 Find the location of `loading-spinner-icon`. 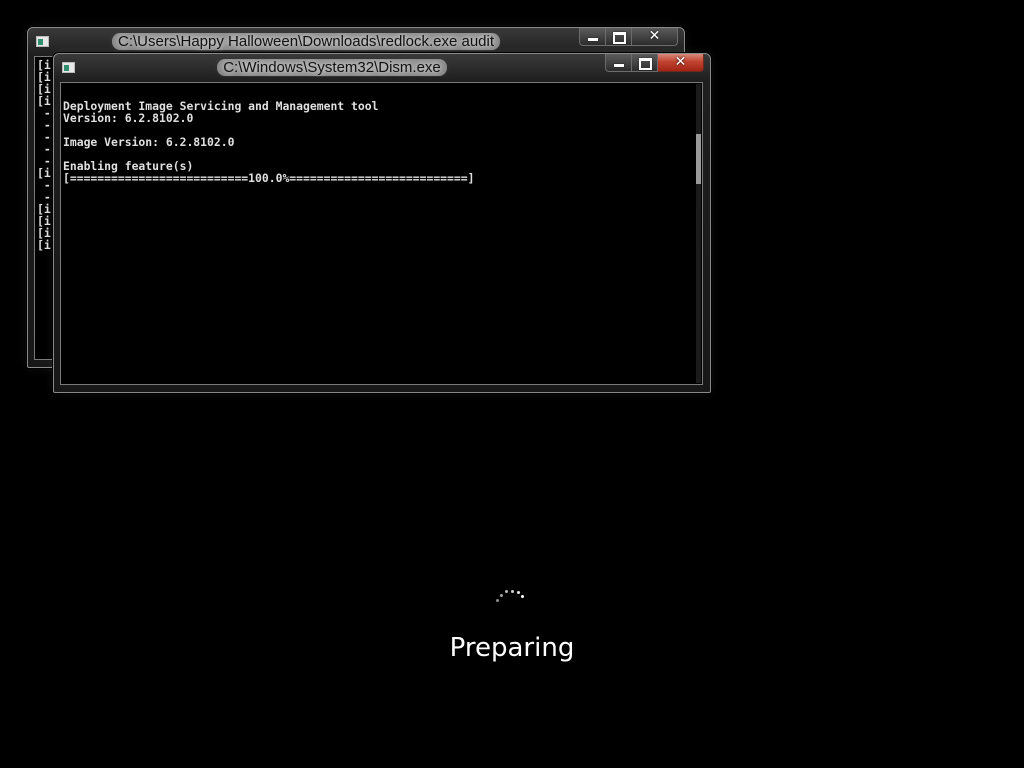

loading-spinner-icon is located at coordinates (511, 599).